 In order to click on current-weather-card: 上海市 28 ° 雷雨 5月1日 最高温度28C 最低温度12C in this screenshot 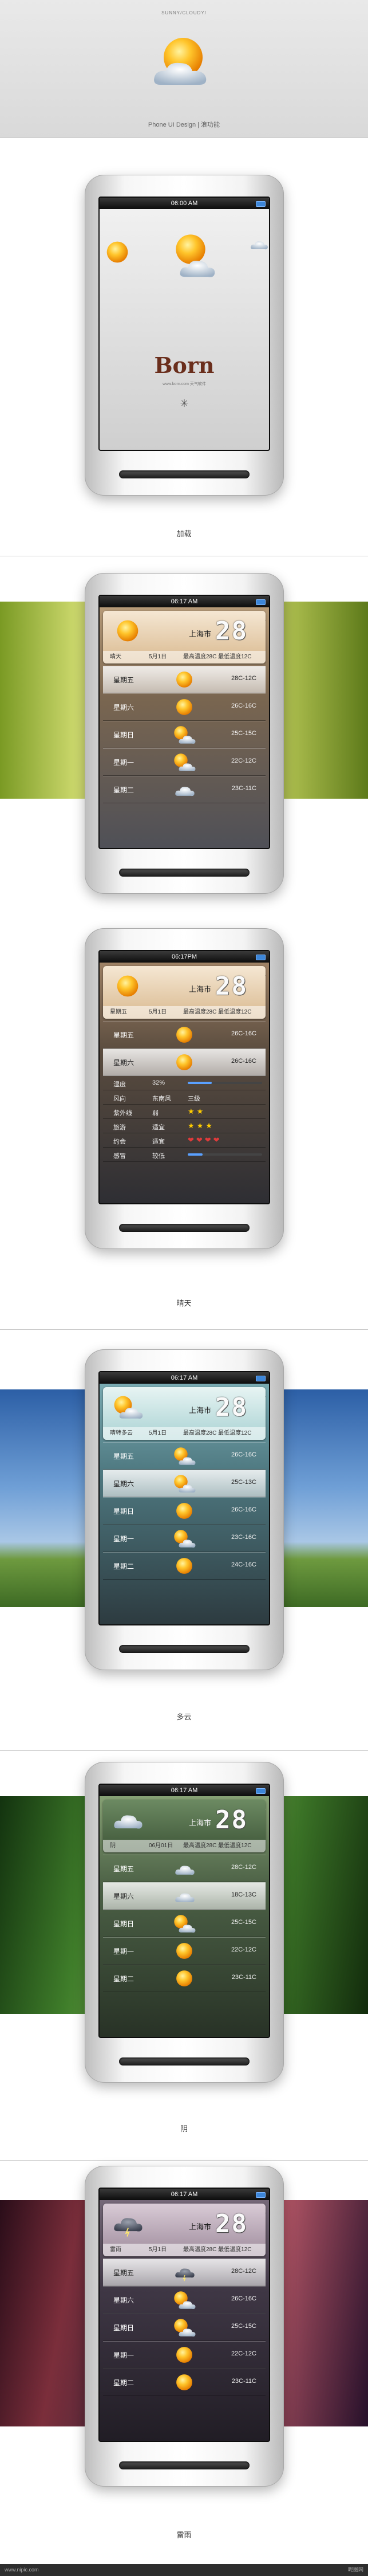, I will do `click(184, 2230)`.